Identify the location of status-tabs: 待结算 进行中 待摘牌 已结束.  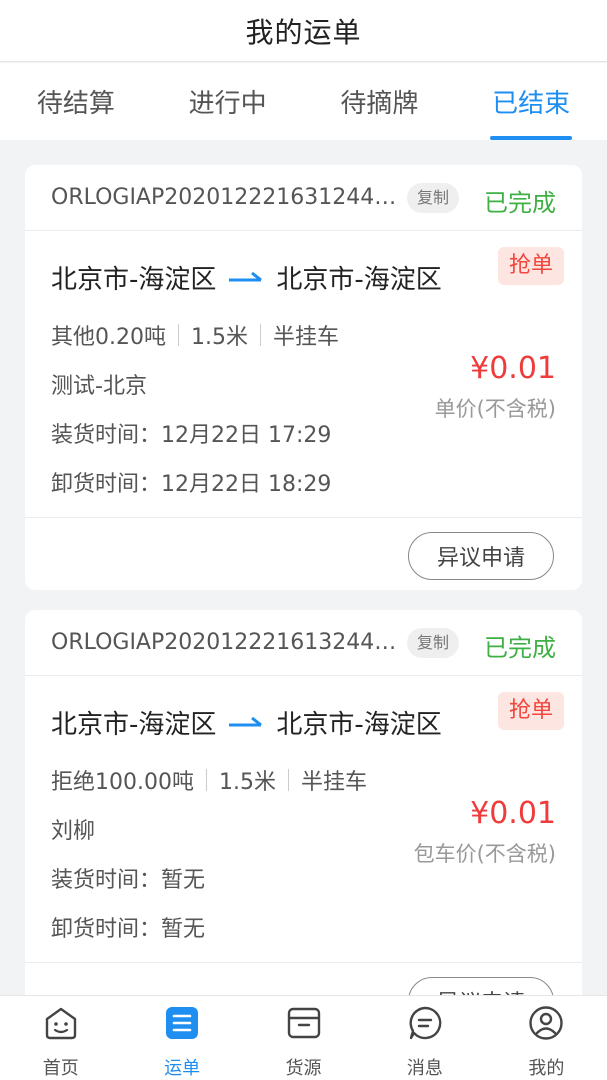
(303, 101).